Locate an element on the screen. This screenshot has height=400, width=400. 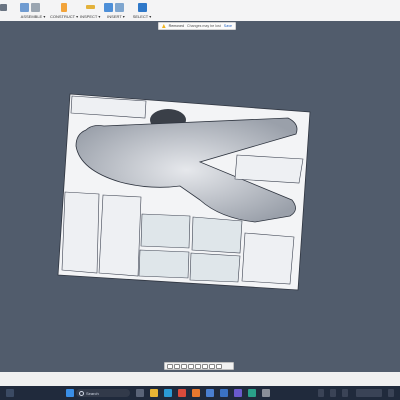
taskbar-search: Search is located at coordinates (103, 393).